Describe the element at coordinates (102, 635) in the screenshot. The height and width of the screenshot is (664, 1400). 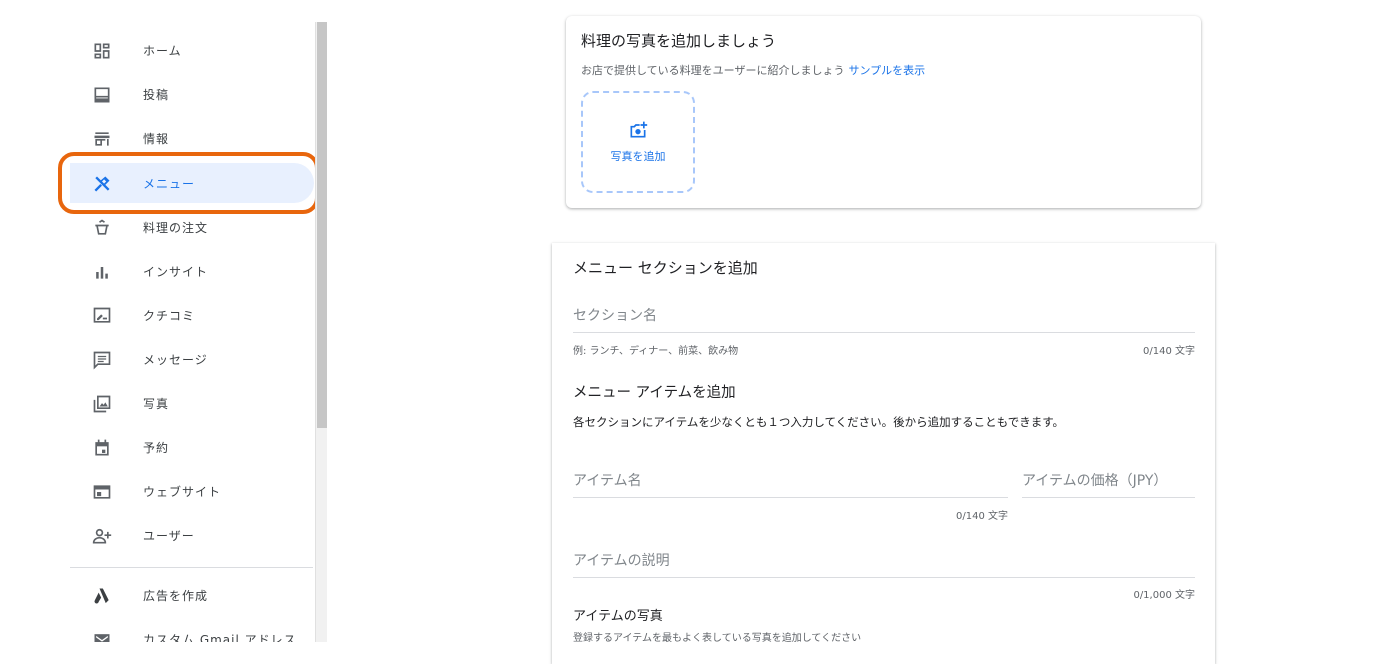
I see `mail-icon` at that location.